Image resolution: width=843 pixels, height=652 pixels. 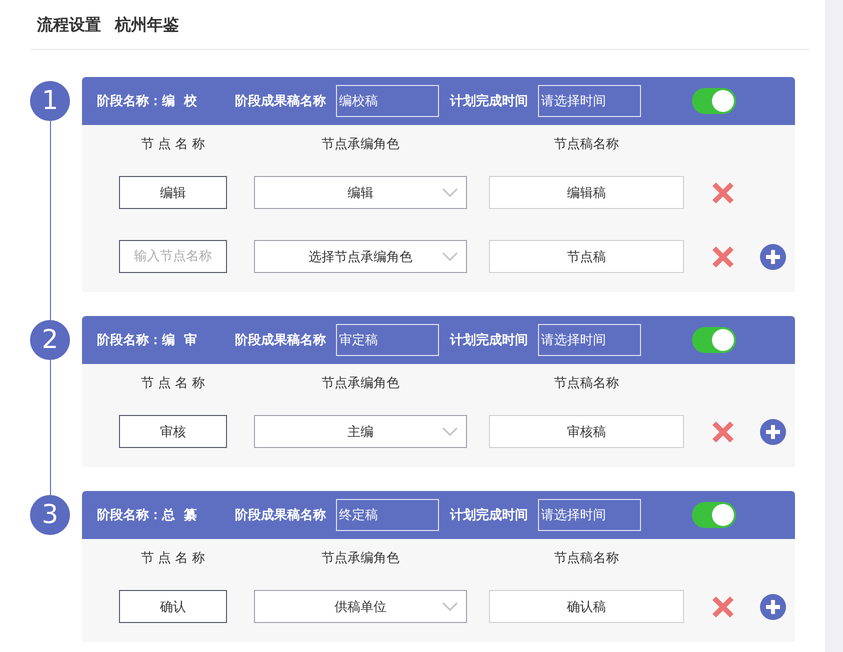 I want to click on output-name-field: 编校稿, so click(x=387, y=101).